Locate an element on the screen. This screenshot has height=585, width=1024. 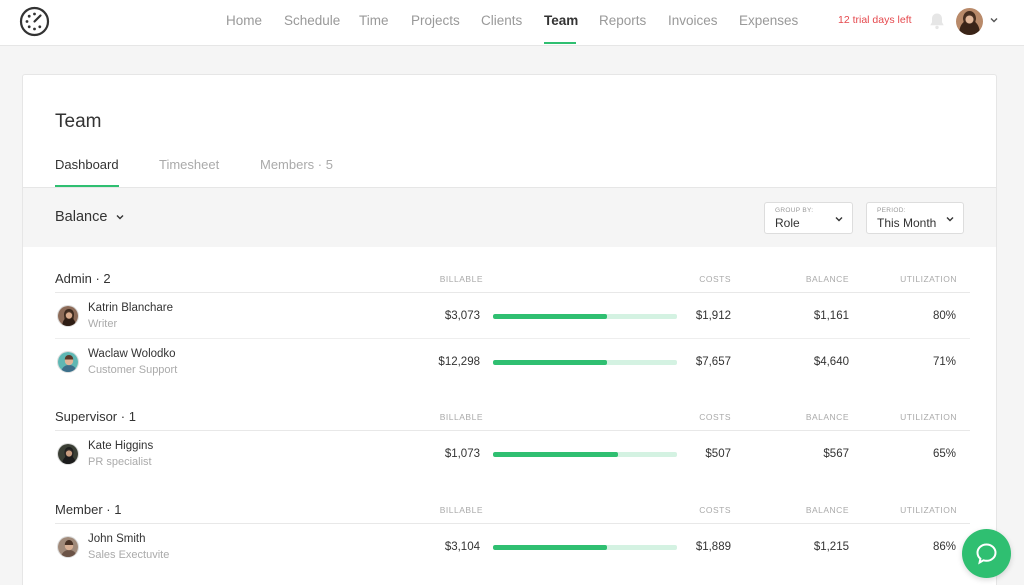
balance-value: $4,640 is located at coordinates (831, 362).